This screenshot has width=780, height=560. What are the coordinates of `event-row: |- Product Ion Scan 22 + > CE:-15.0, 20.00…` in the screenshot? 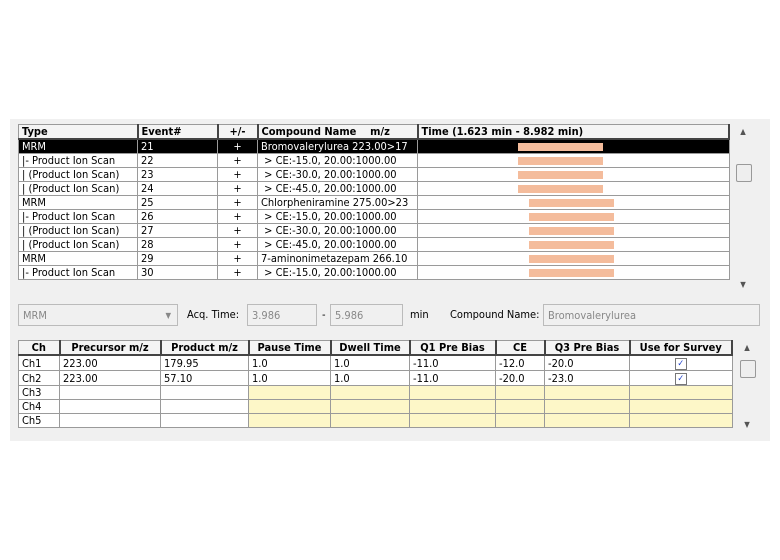 It's located at (374, 160).